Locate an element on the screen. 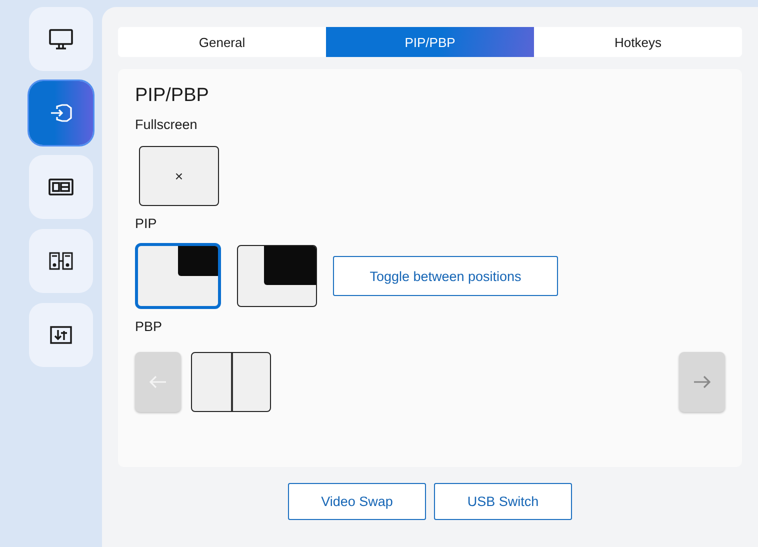 The height and width of the screenshot is (547, 758). action-button: Video Swap is located at coordinates (357, 501).